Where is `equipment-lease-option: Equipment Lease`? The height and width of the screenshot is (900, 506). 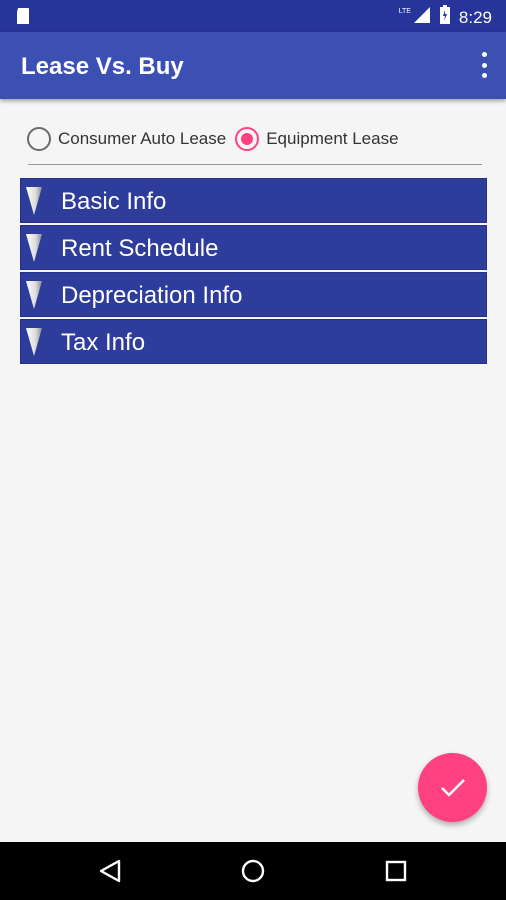
equipment-lease-option: Equipment Lease is located at coordinates (317, 139).